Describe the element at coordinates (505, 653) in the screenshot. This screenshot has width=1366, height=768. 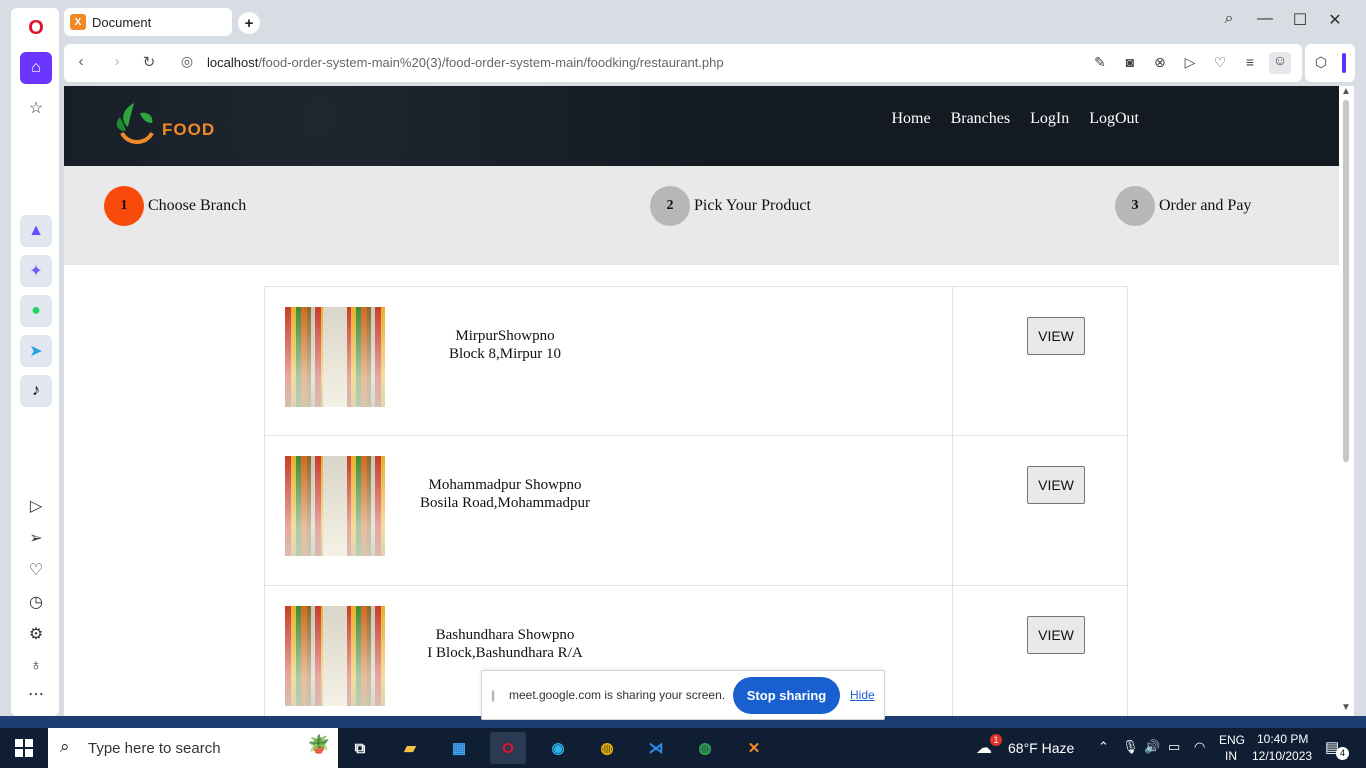
I see `branch-address: I Block,Bashundhara R/A` at that location.